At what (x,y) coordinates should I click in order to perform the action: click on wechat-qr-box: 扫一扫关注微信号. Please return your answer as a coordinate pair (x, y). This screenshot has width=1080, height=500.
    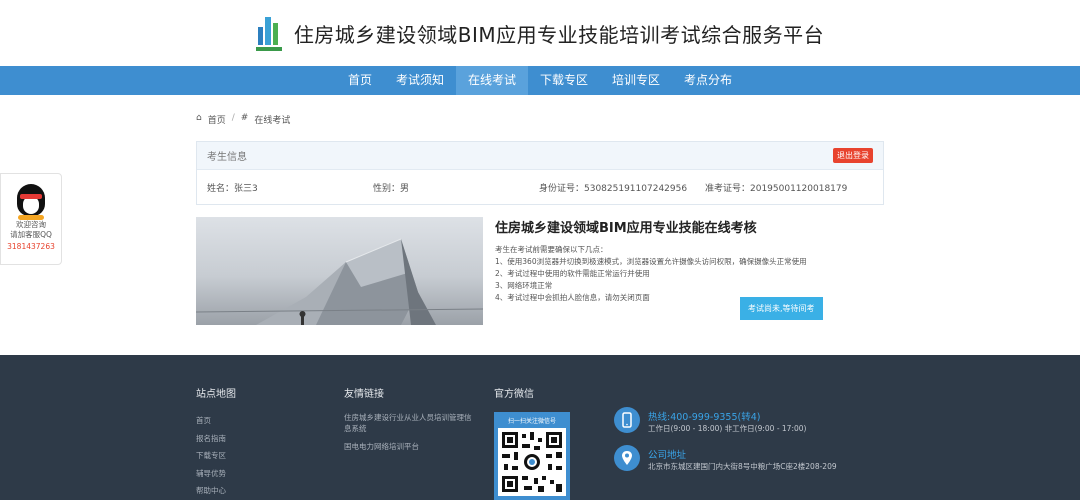
    Looking at the image, I should click on (532, 456).